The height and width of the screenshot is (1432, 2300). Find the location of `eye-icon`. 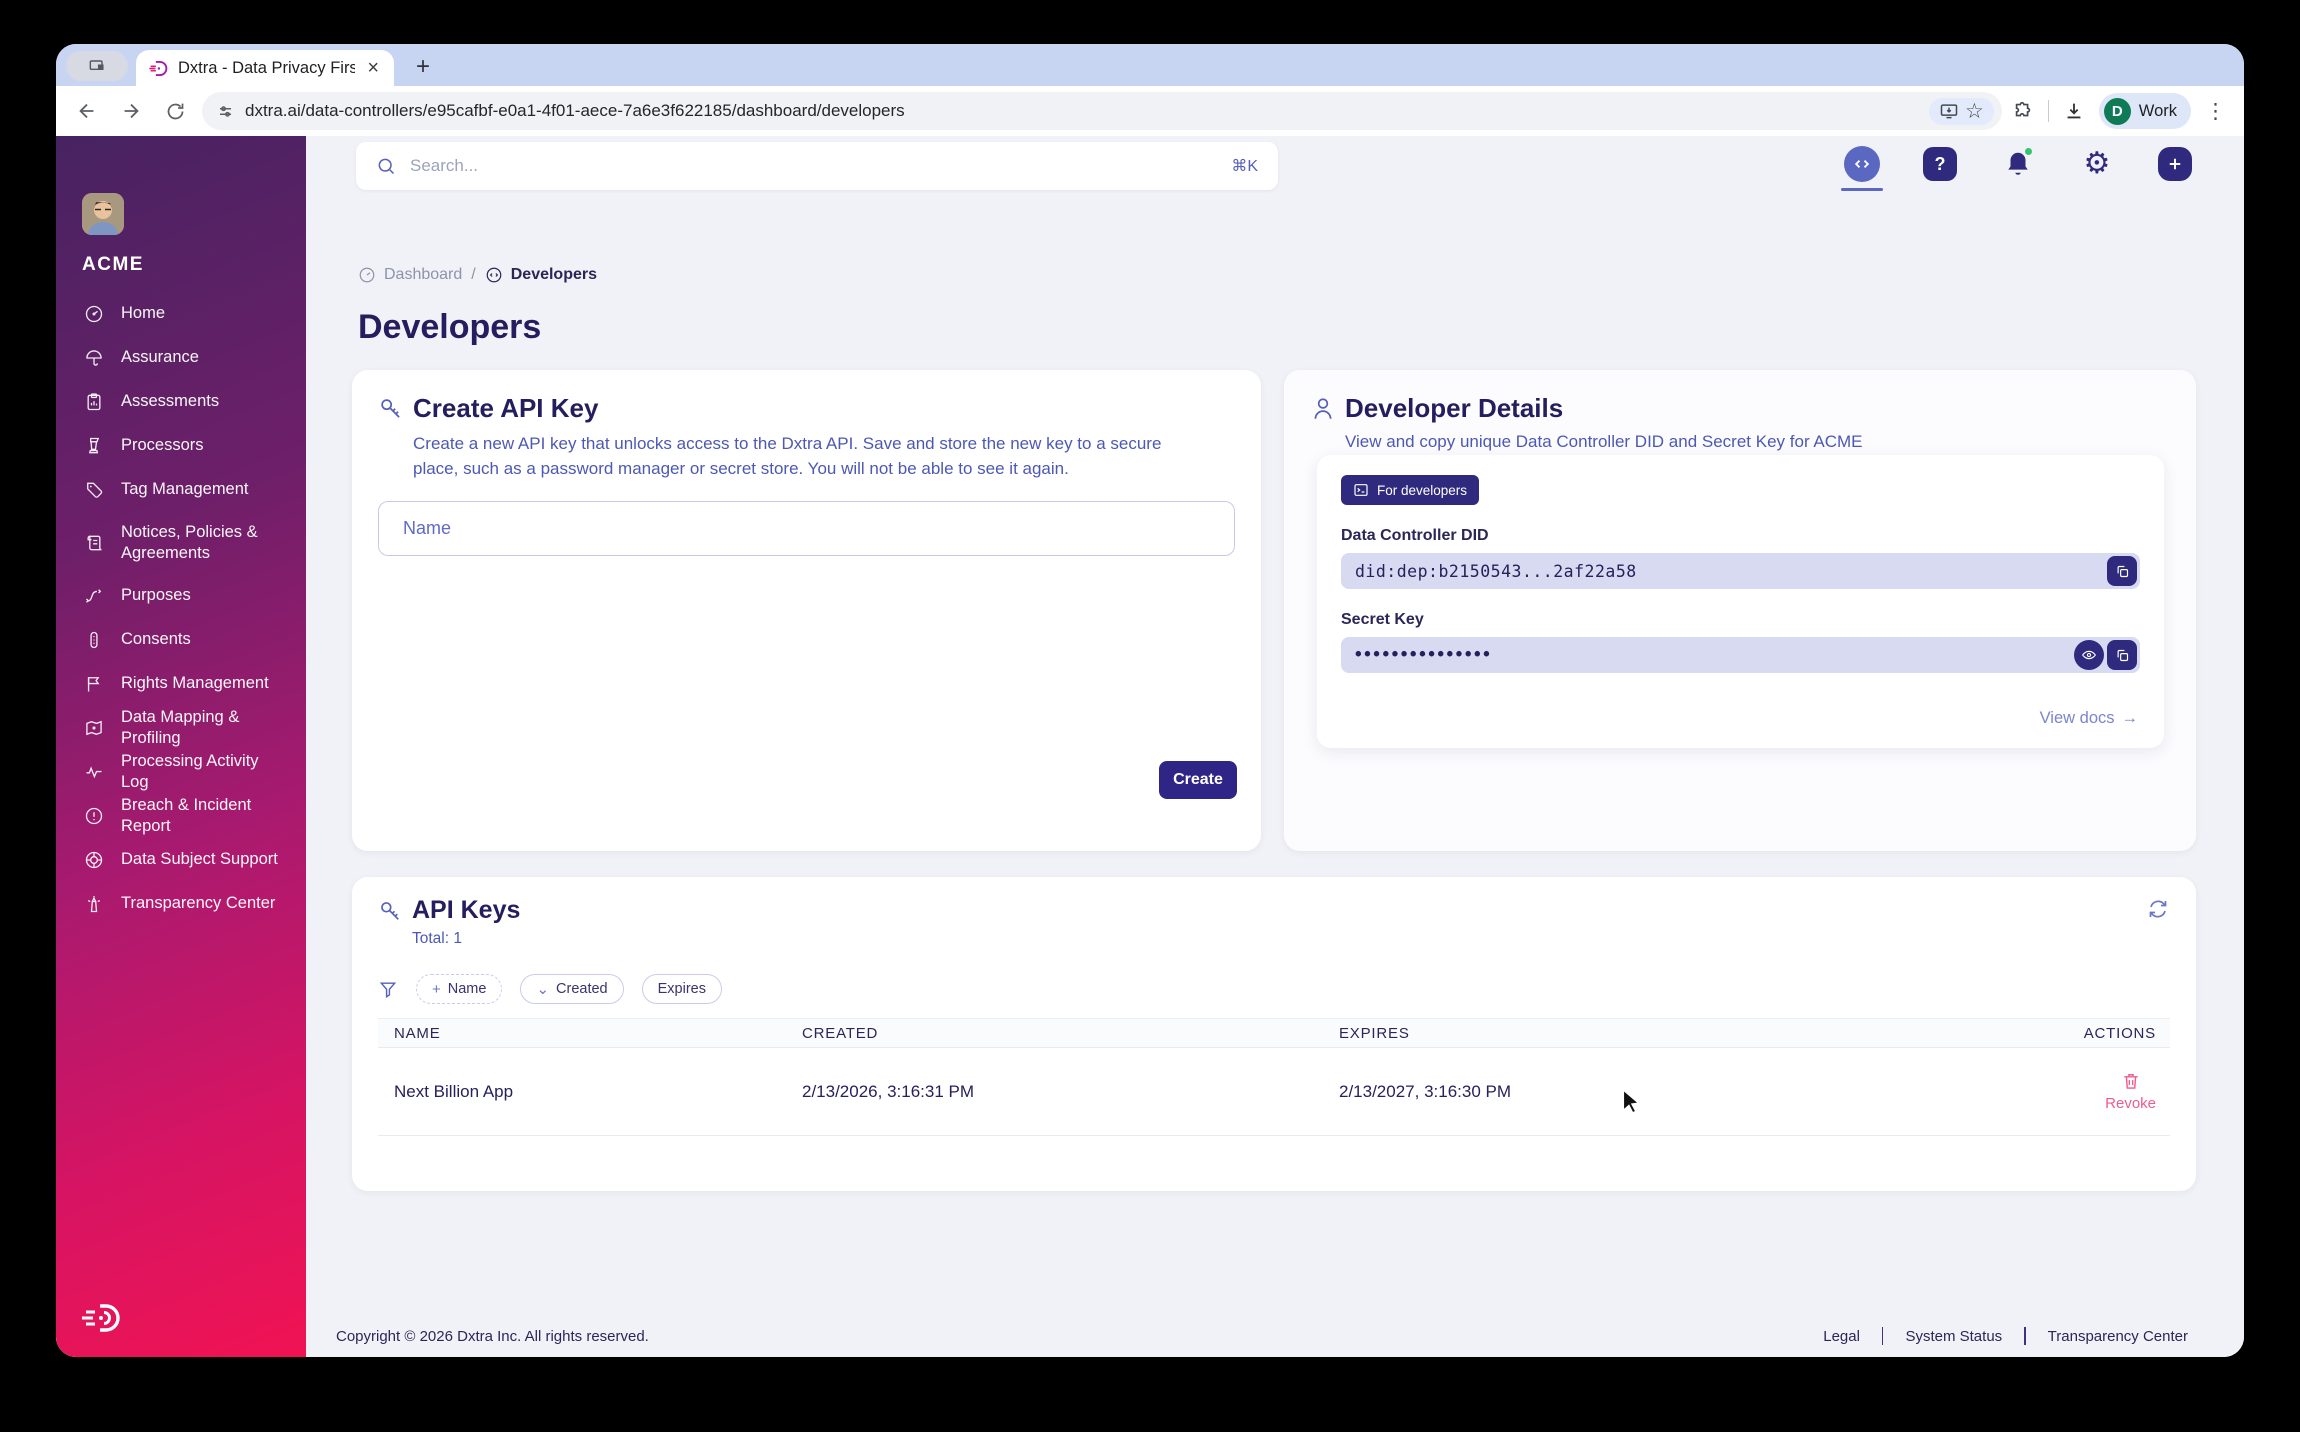

eye-icon is located at coordinates (2089, 655).